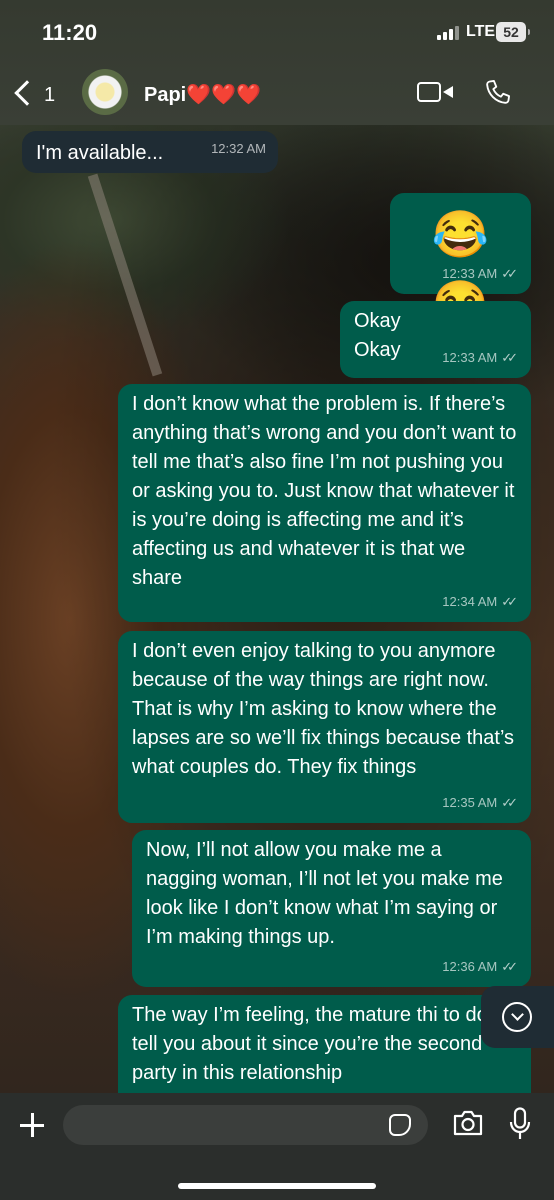 The image size is (554, 1200). Describe the element at coordinates (470, 601) in the screenshot. I see `message-time: 12:34 AM` at that location.